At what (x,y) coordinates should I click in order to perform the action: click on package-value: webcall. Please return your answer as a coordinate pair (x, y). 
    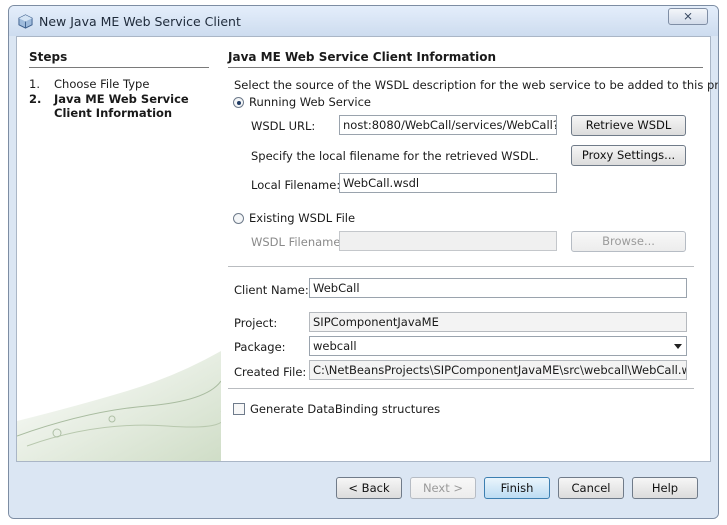
    Looking at the image, I should click on (335, 346).